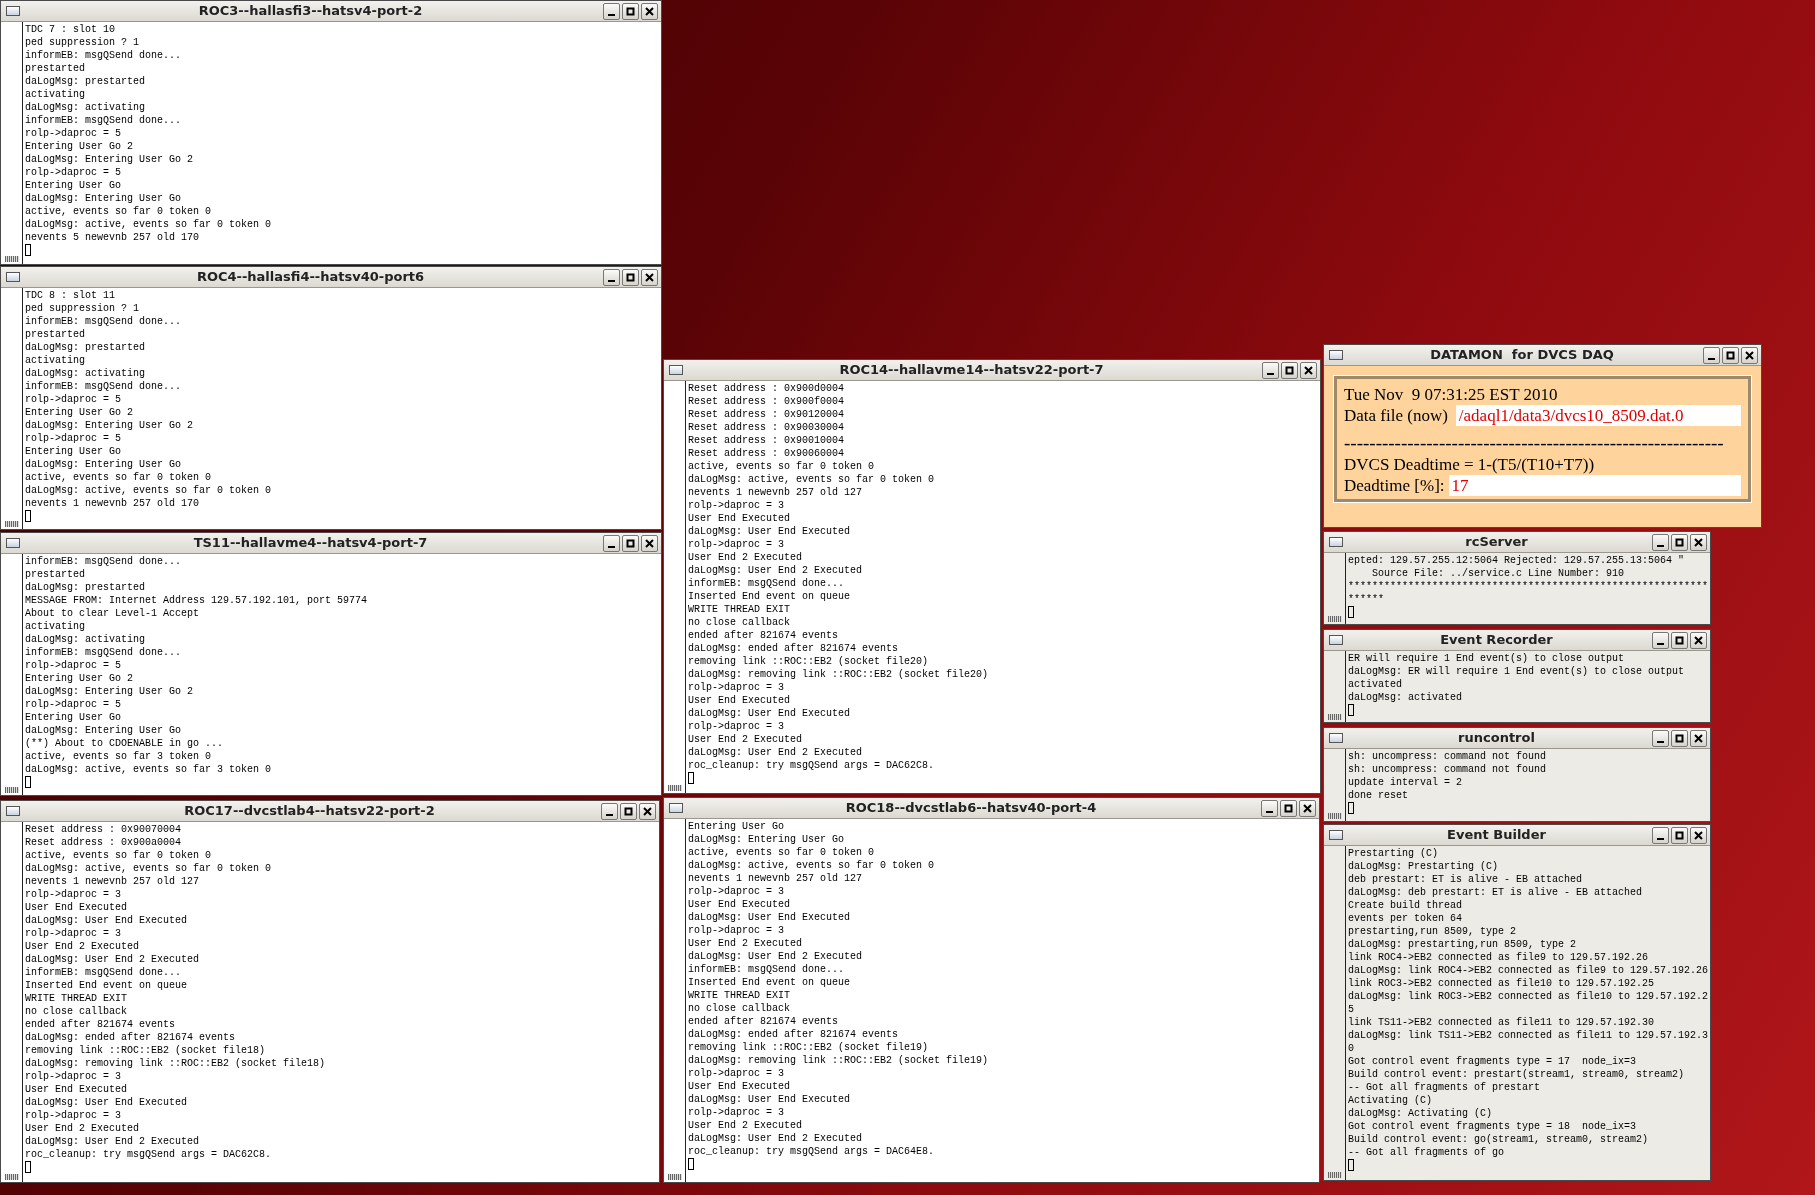 This screenshot has width=1815, height=1195. Describe the element at coordinates (770, 713) in the screenshot. I see `log-line: daLogMsg: User End Executed` at that location.